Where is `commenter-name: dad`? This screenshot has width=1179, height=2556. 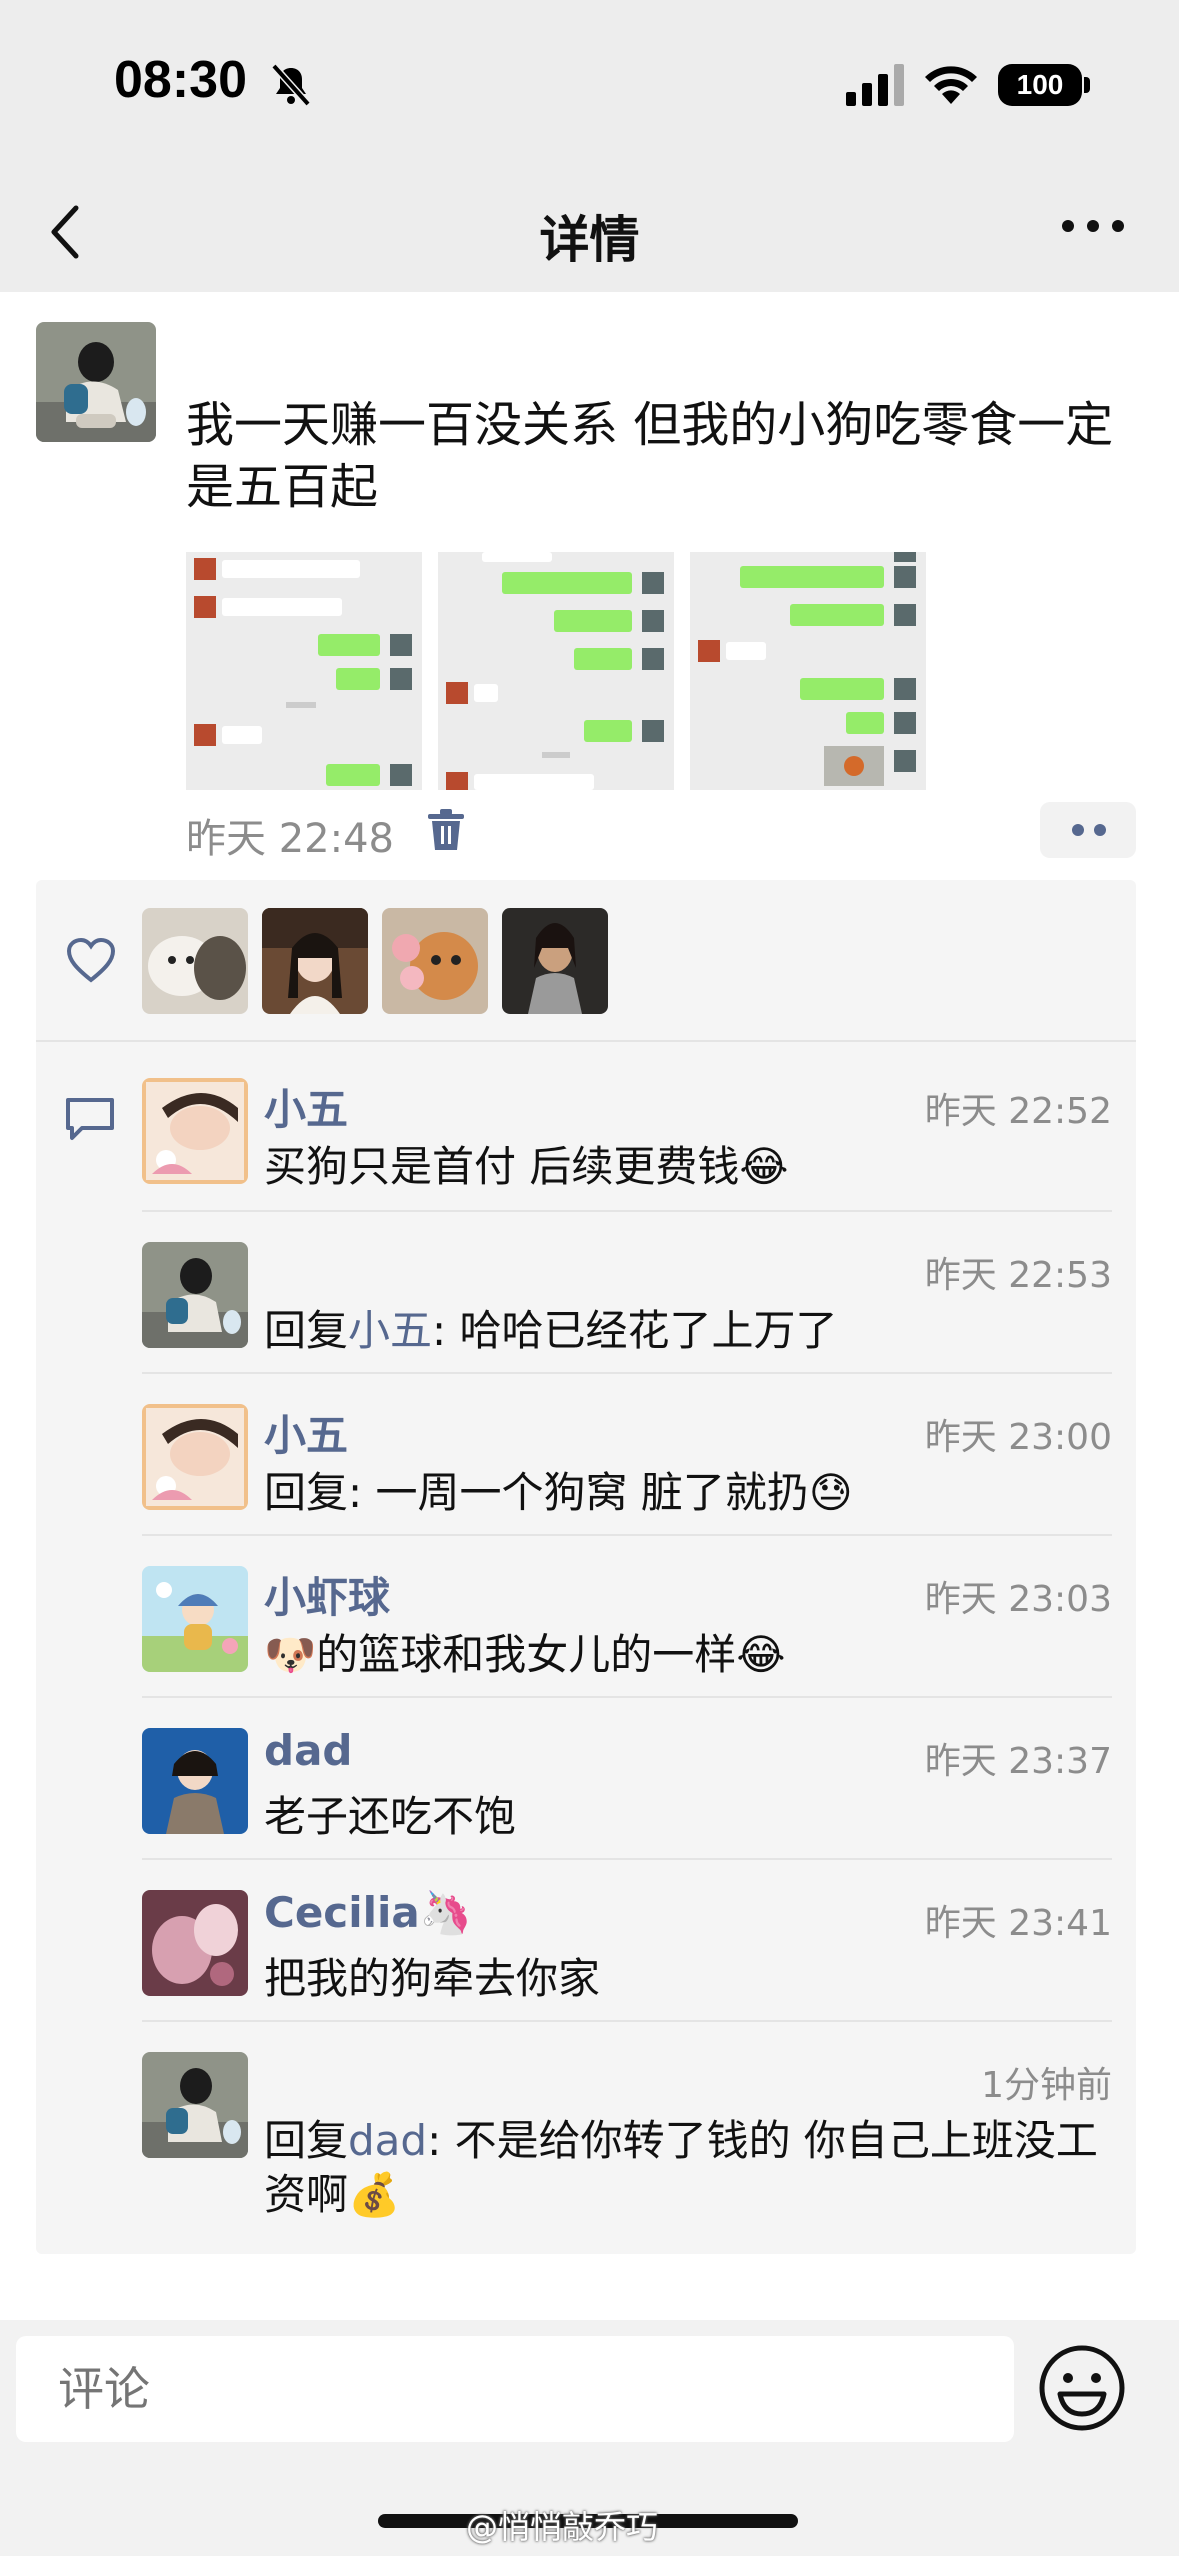
commenter-name: dad is located at coordinates (308, 1750).